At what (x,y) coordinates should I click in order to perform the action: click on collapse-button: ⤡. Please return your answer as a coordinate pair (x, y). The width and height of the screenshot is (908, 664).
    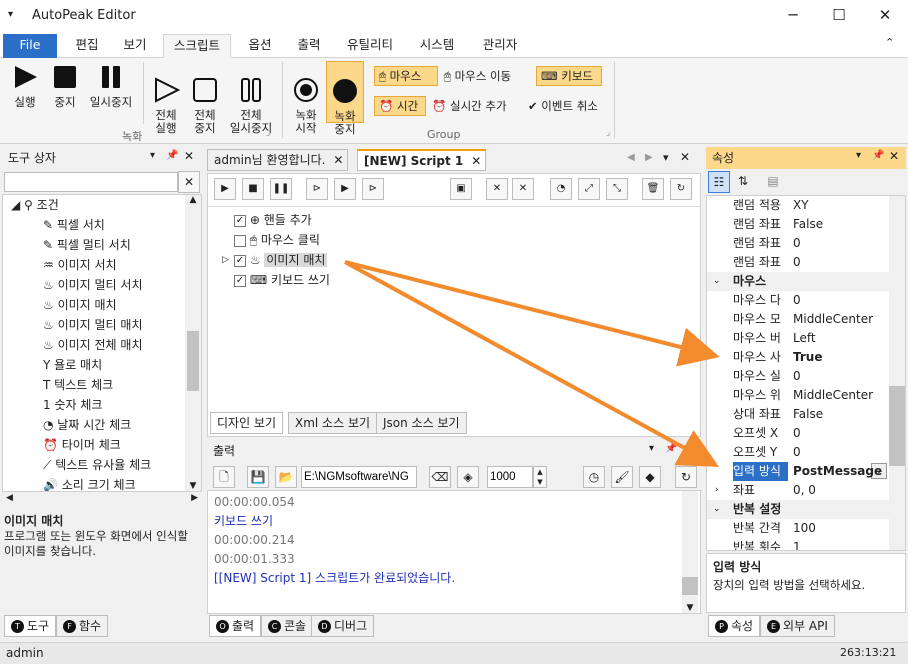
    Looking at the image, I should click on (617, 189).